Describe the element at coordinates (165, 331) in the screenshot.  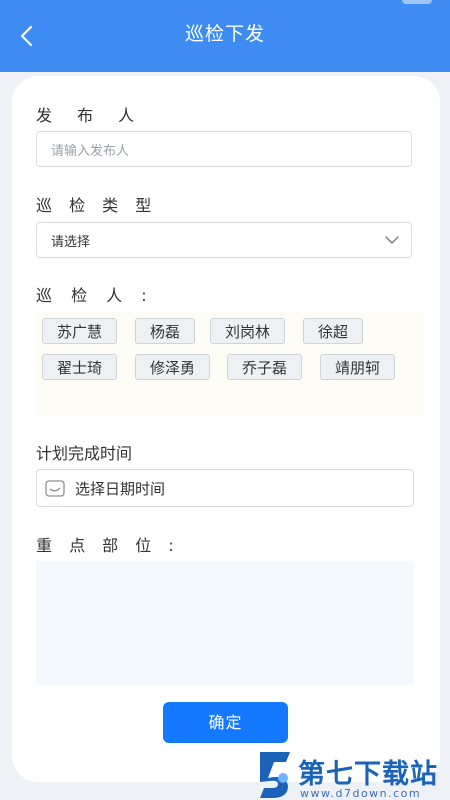
I see `inspector-chip: 杨磊` at that location.